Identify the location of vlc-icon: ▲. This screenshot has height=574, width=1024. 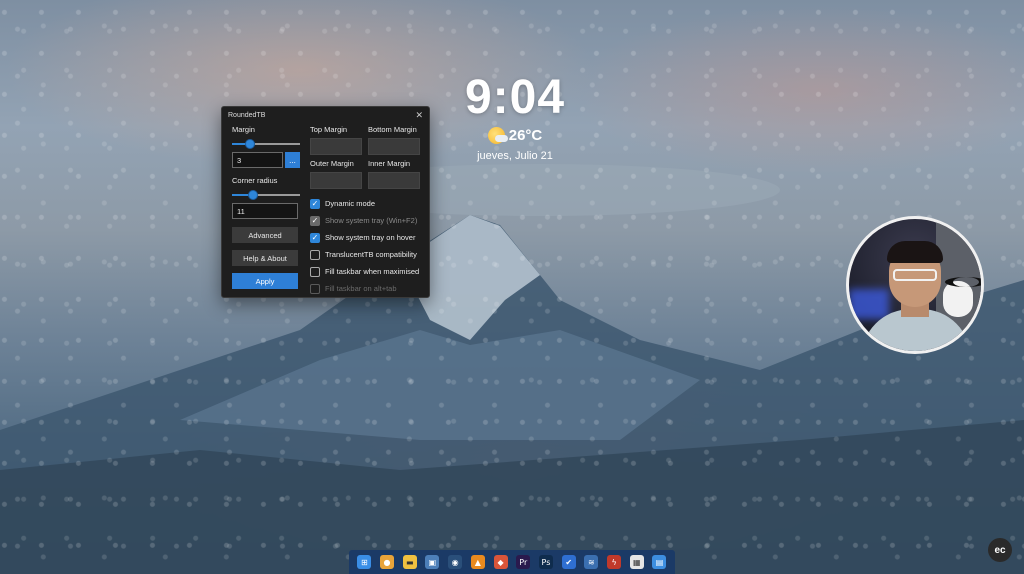
(477, 562).